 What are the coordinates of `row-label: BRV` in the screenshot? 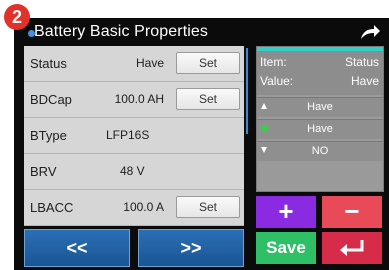 It's located at (43, 171).